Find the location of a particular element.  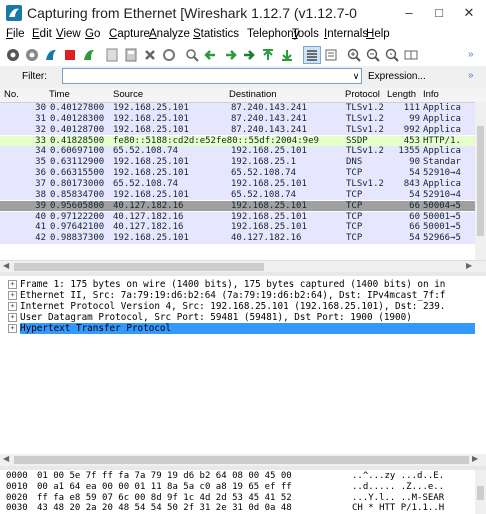

start-capture-icon is located at coordinates (51, 55).